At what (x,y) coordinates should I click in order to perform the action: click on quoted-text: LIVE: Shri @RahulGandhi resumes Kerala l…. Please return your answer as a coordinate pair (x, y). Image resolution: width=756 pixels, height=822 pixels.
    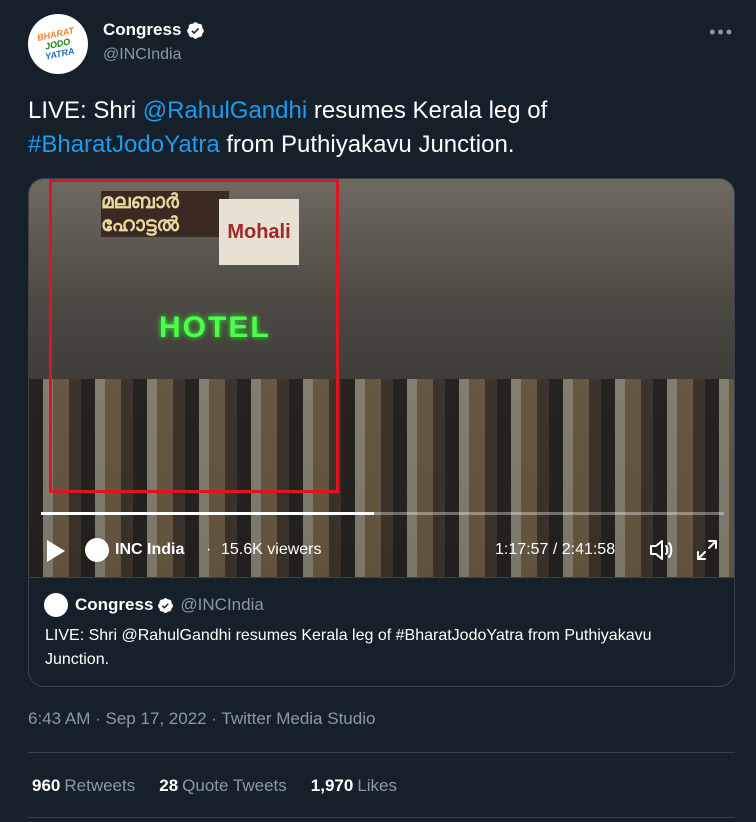
    Looking at the image, I should click on (348, 647).